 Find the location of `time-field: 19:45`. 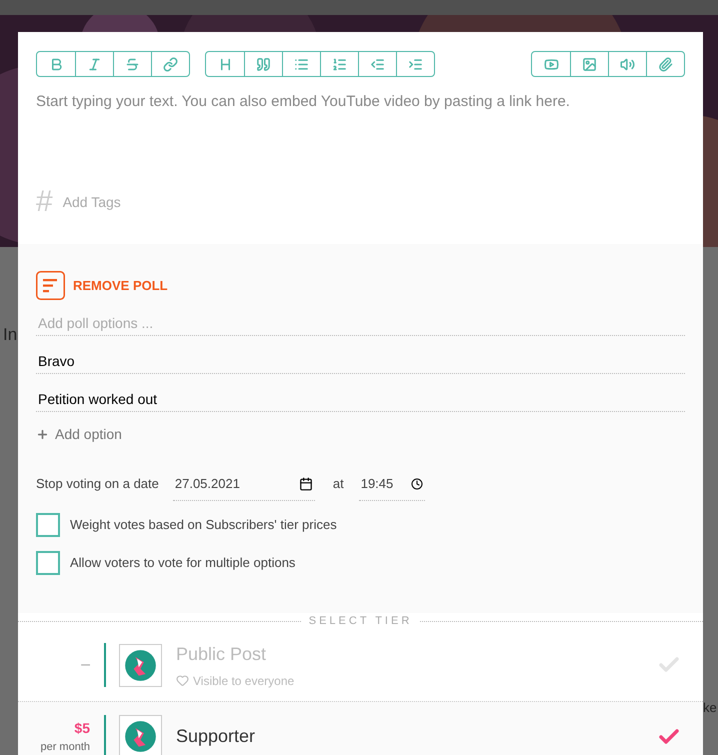

time-field: 19:45 is located at coordinates (391, 484).